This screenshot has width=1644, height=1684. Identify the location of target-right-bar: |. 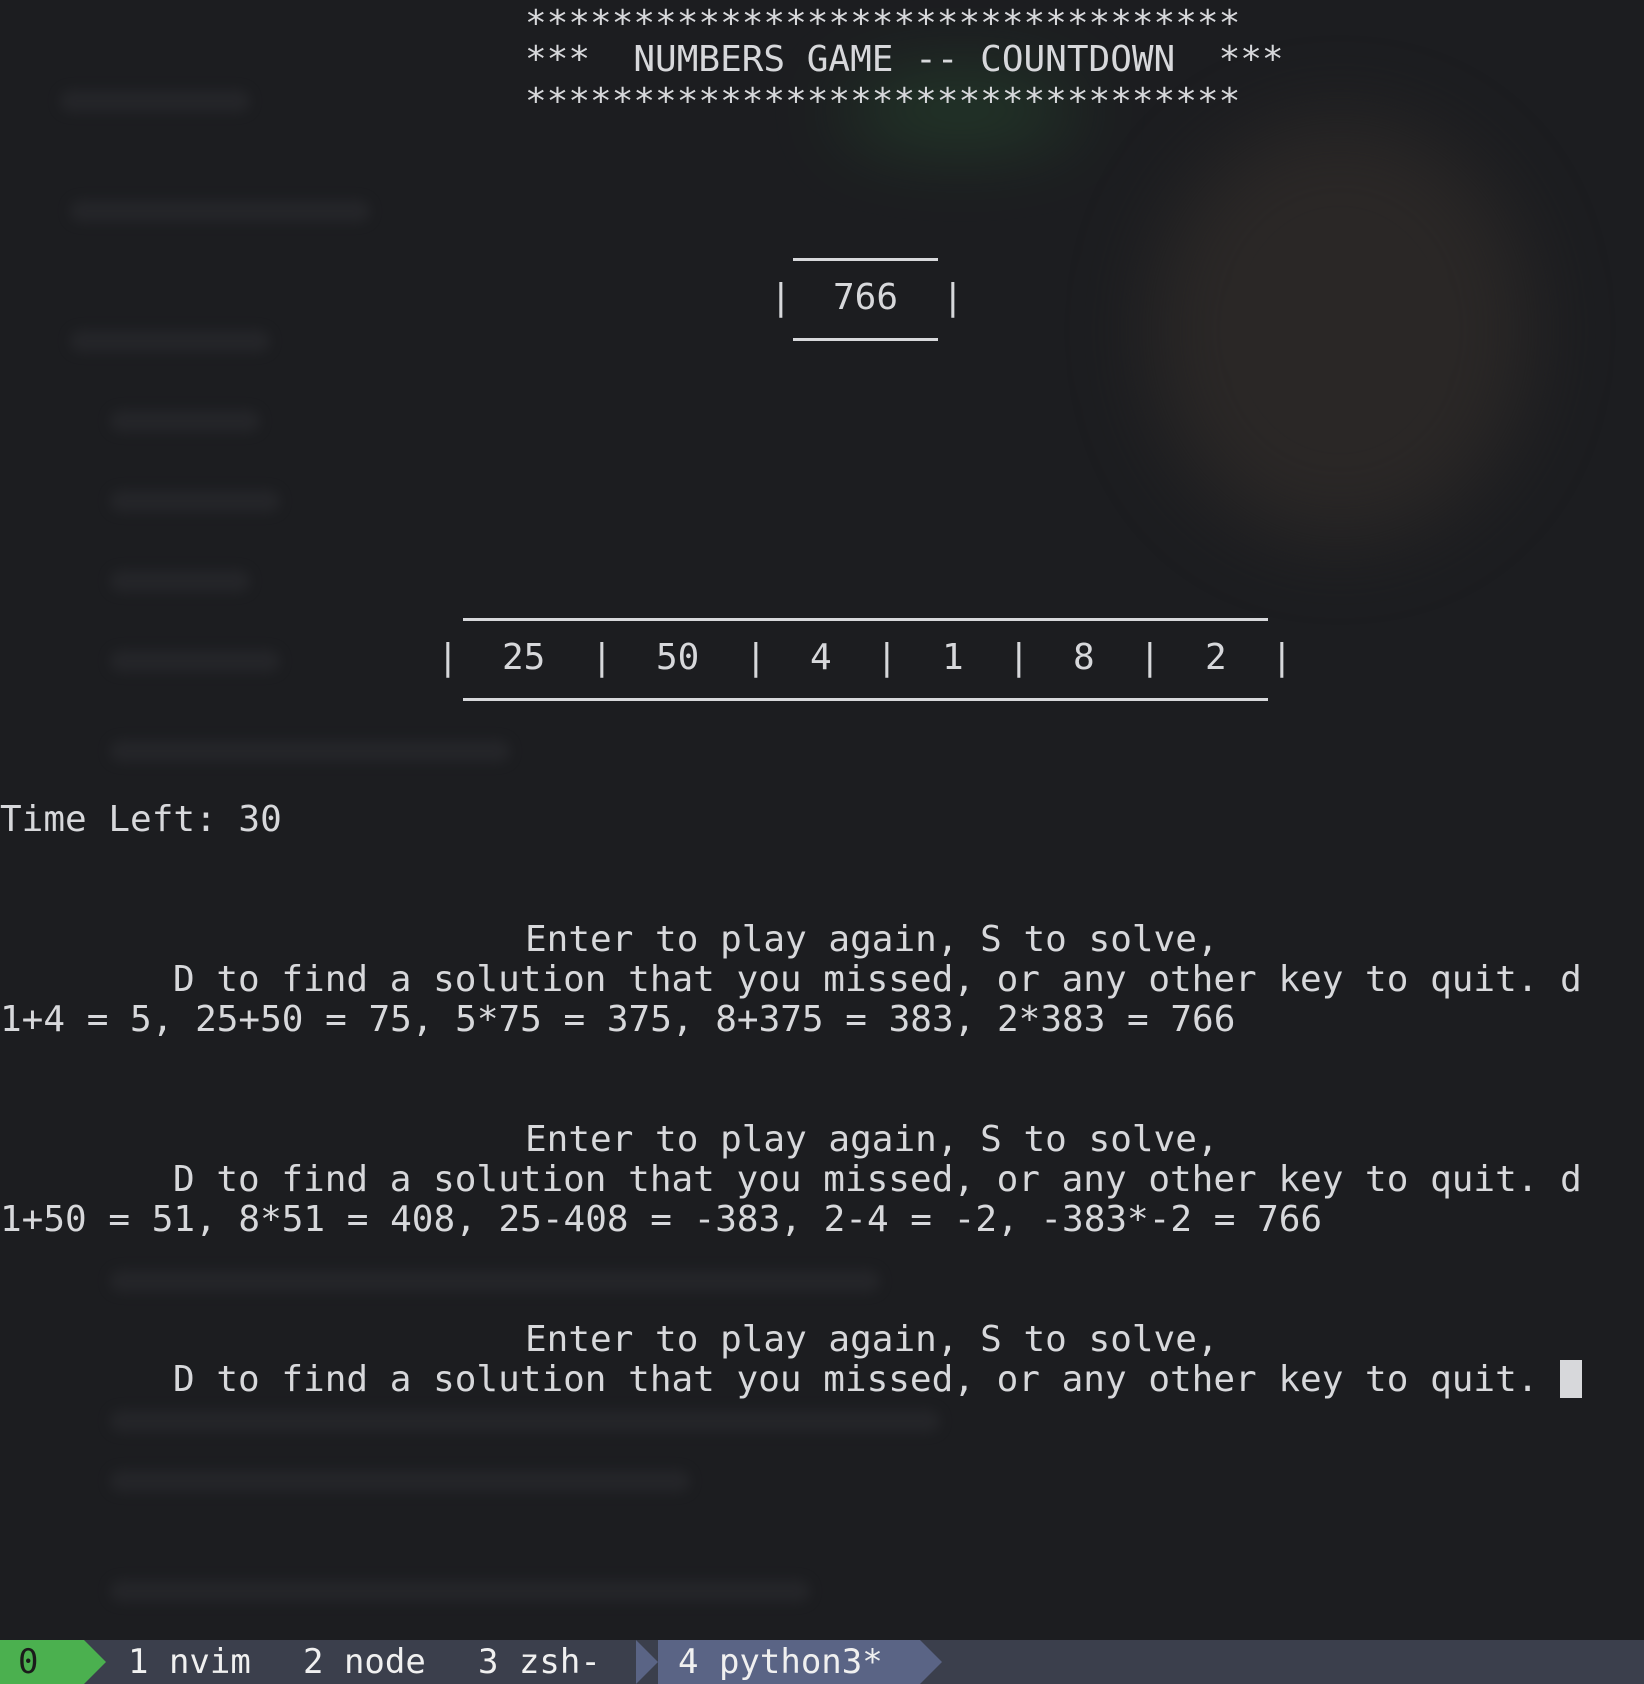
(953, 297).